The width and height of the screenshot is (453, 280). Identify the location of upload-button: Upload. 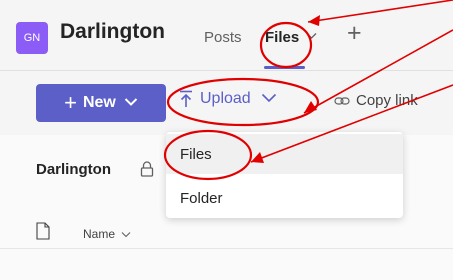
(230, 99).